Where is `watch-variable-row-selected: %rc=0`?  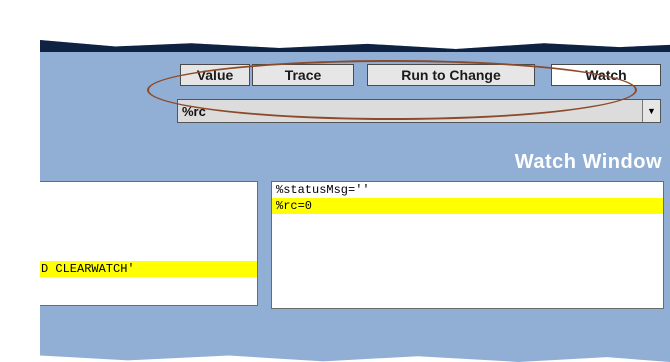 watch-variable-row-selected: %rc=0 is located at coordinates (467, 206).